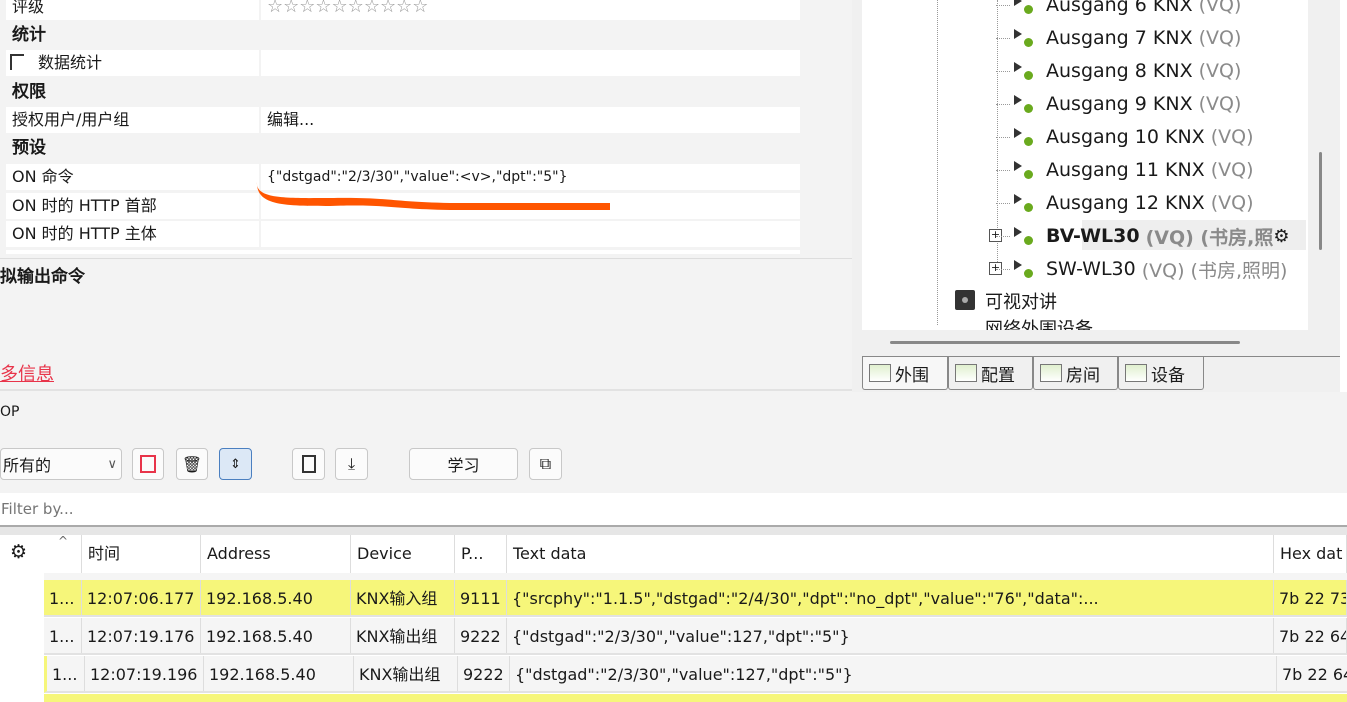 This screenshot has width=1347, height=702. Describe the element at coordinates (1125, 10) in the screenshot. I see `tree-item: Ausgang 6 KNX (VQ)` at that location.